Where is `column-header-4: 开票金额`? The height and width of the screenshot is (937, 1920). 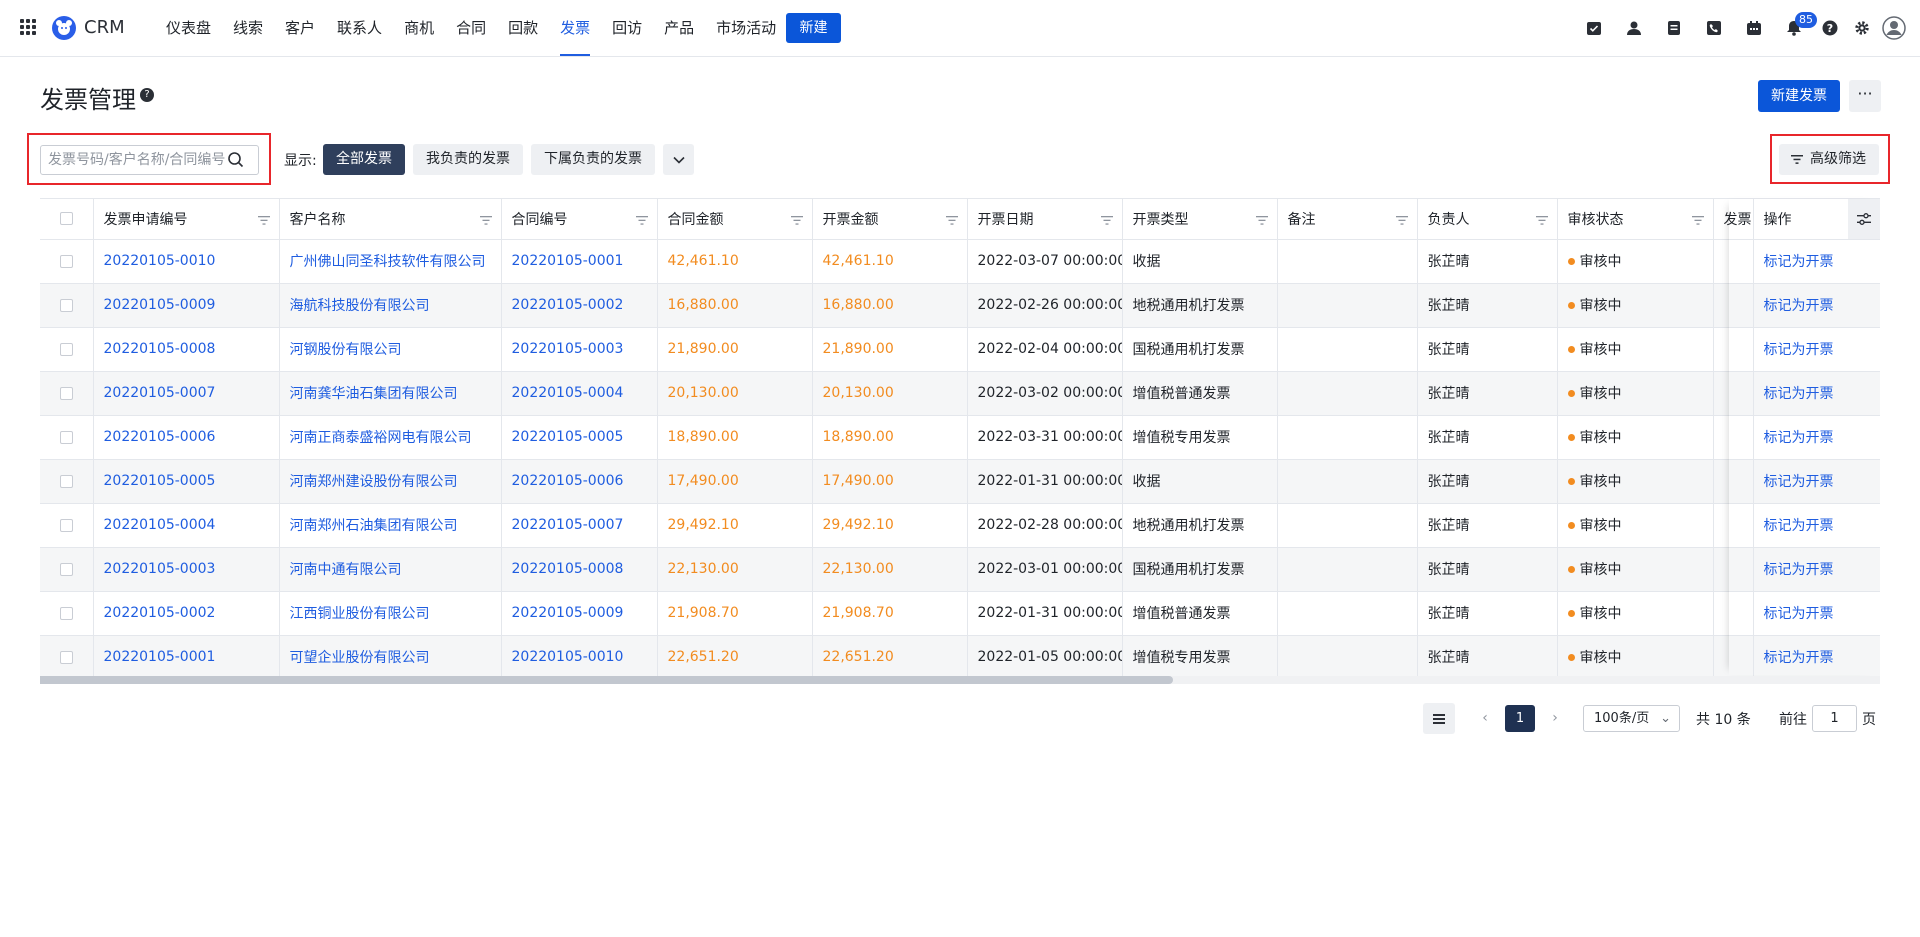 column-header-4: 开票金额 is located at coordinates (890, 219).